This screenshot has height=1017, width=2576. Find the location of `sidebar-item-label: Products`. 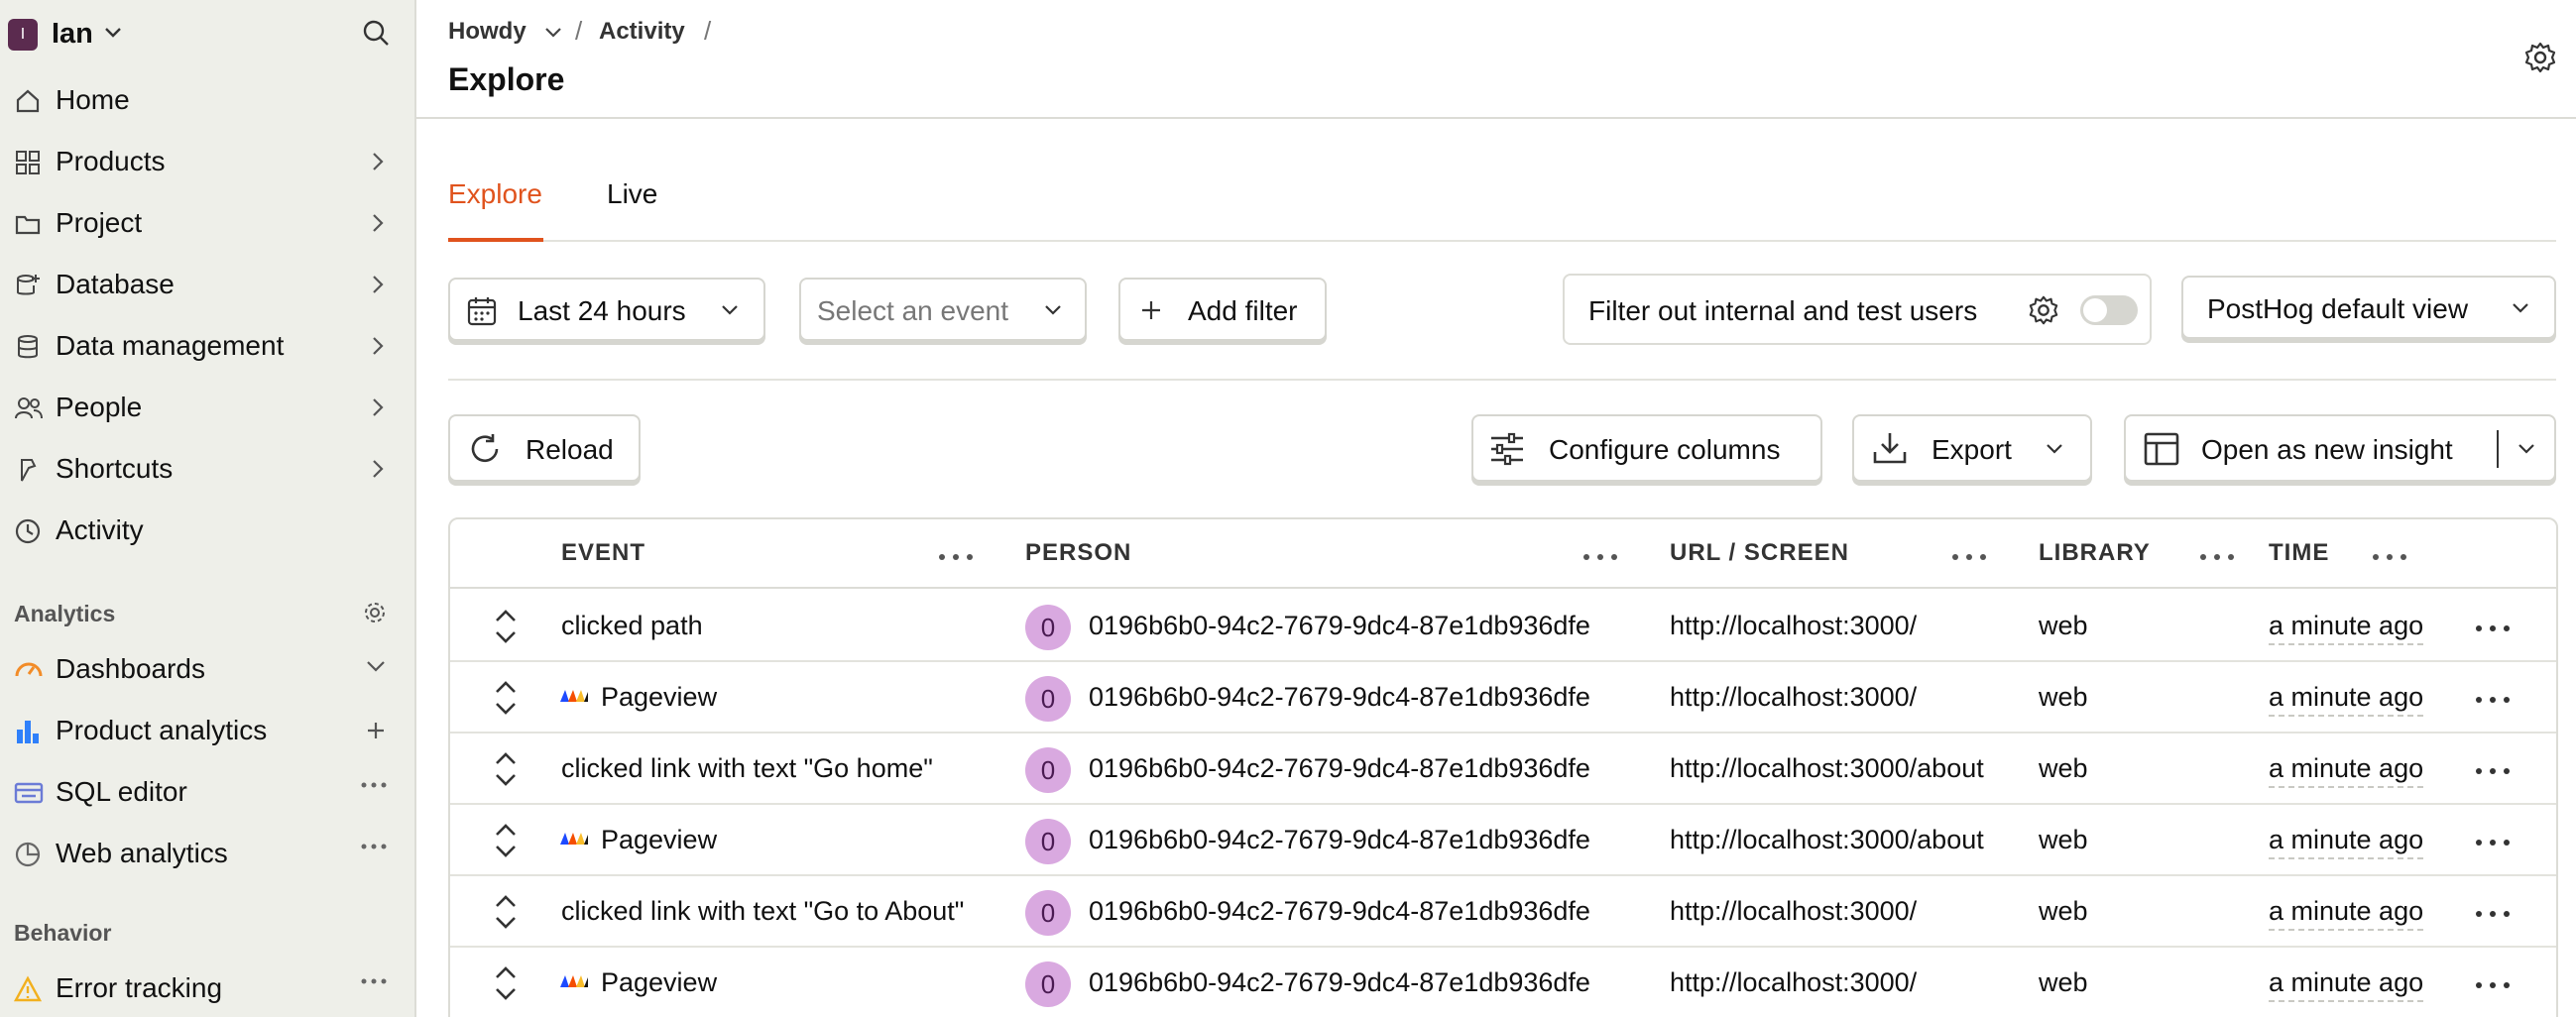

sidebar-item-label: Products is located at coordinates (111, 161).